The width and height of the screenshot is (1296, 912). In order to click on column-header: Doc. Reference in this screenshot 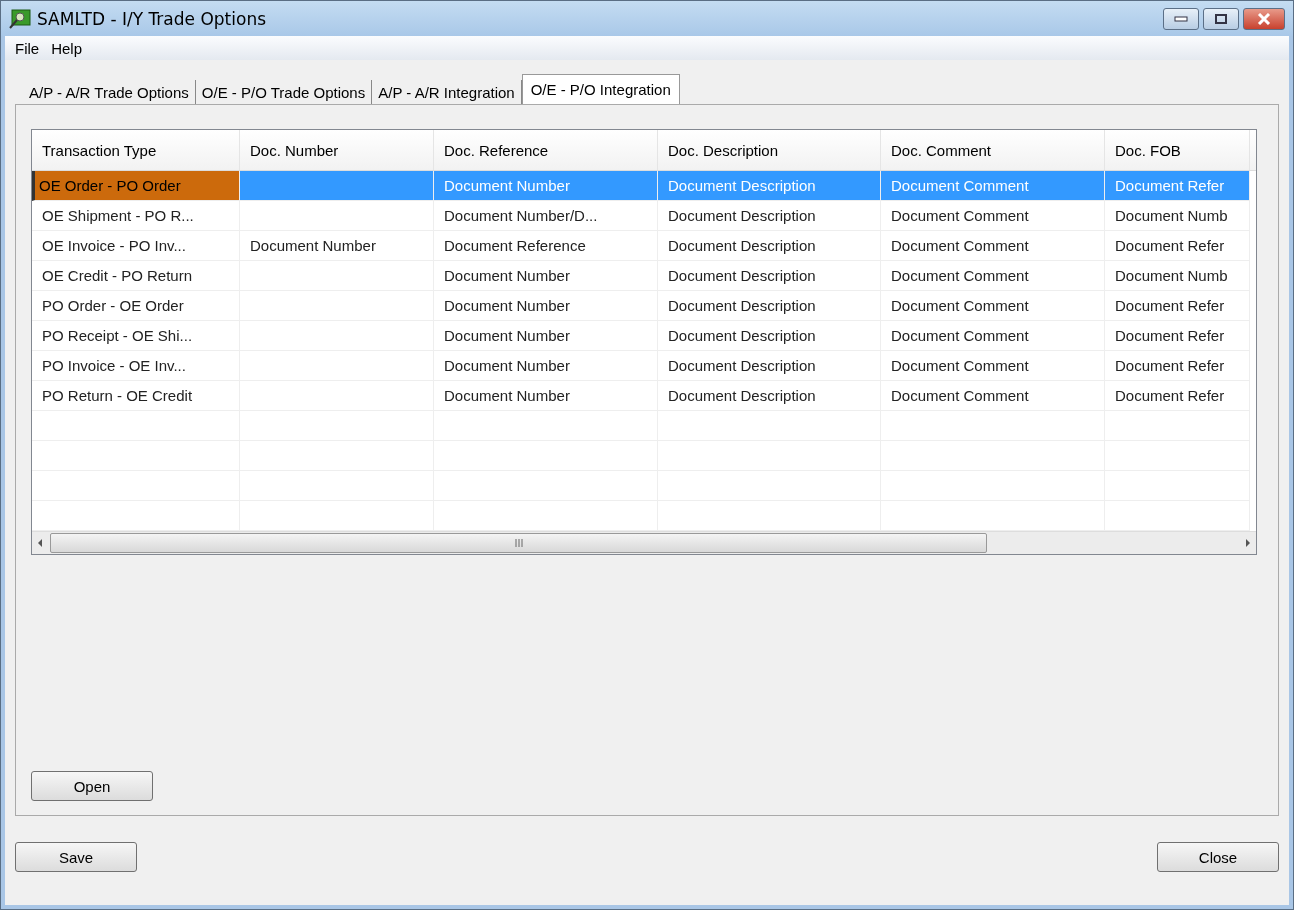, I will do `click(546, 150)`.